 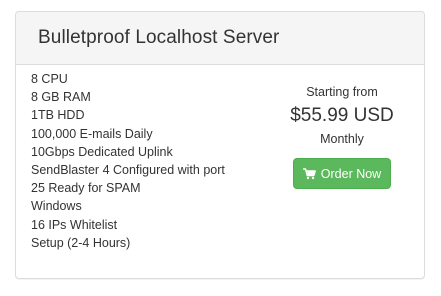 What do you see at coordinates (351, 173) in the screenshot?
I see `order-now-label: Order Now` at bounding box center [351, 173].